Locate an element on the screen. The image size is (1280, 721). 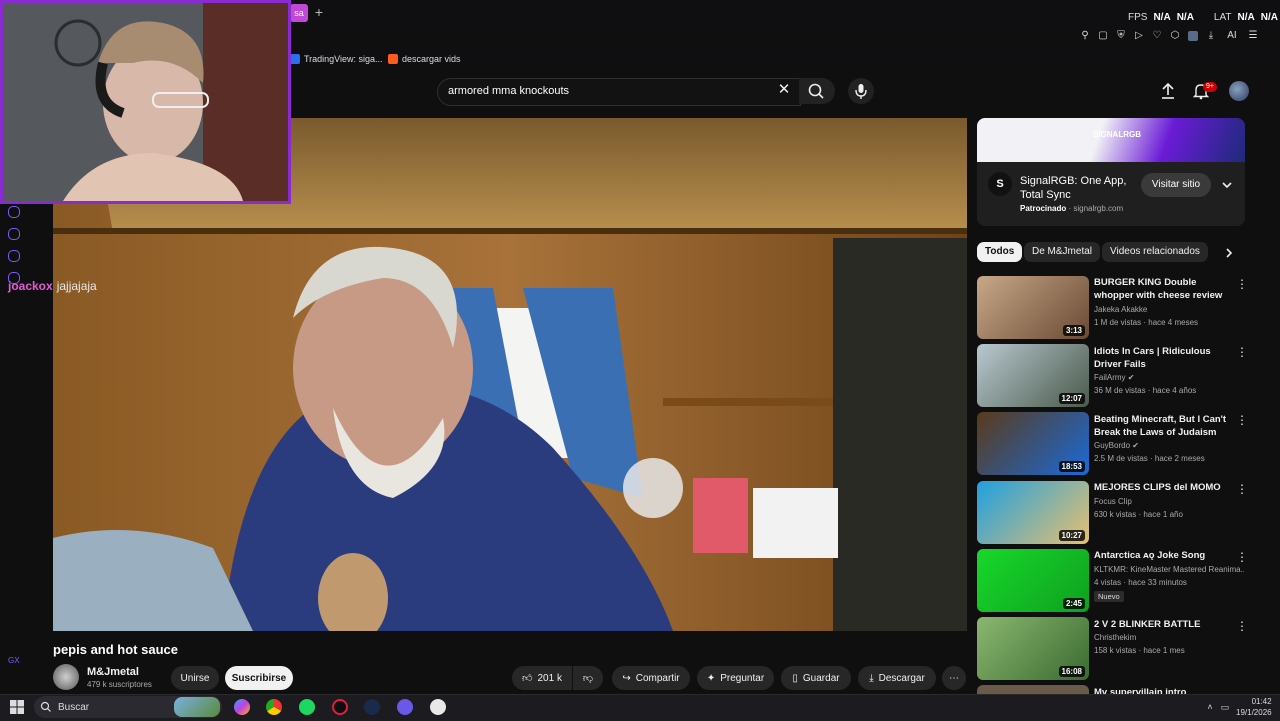
spotify-icon is located at coordinates (307, 707).